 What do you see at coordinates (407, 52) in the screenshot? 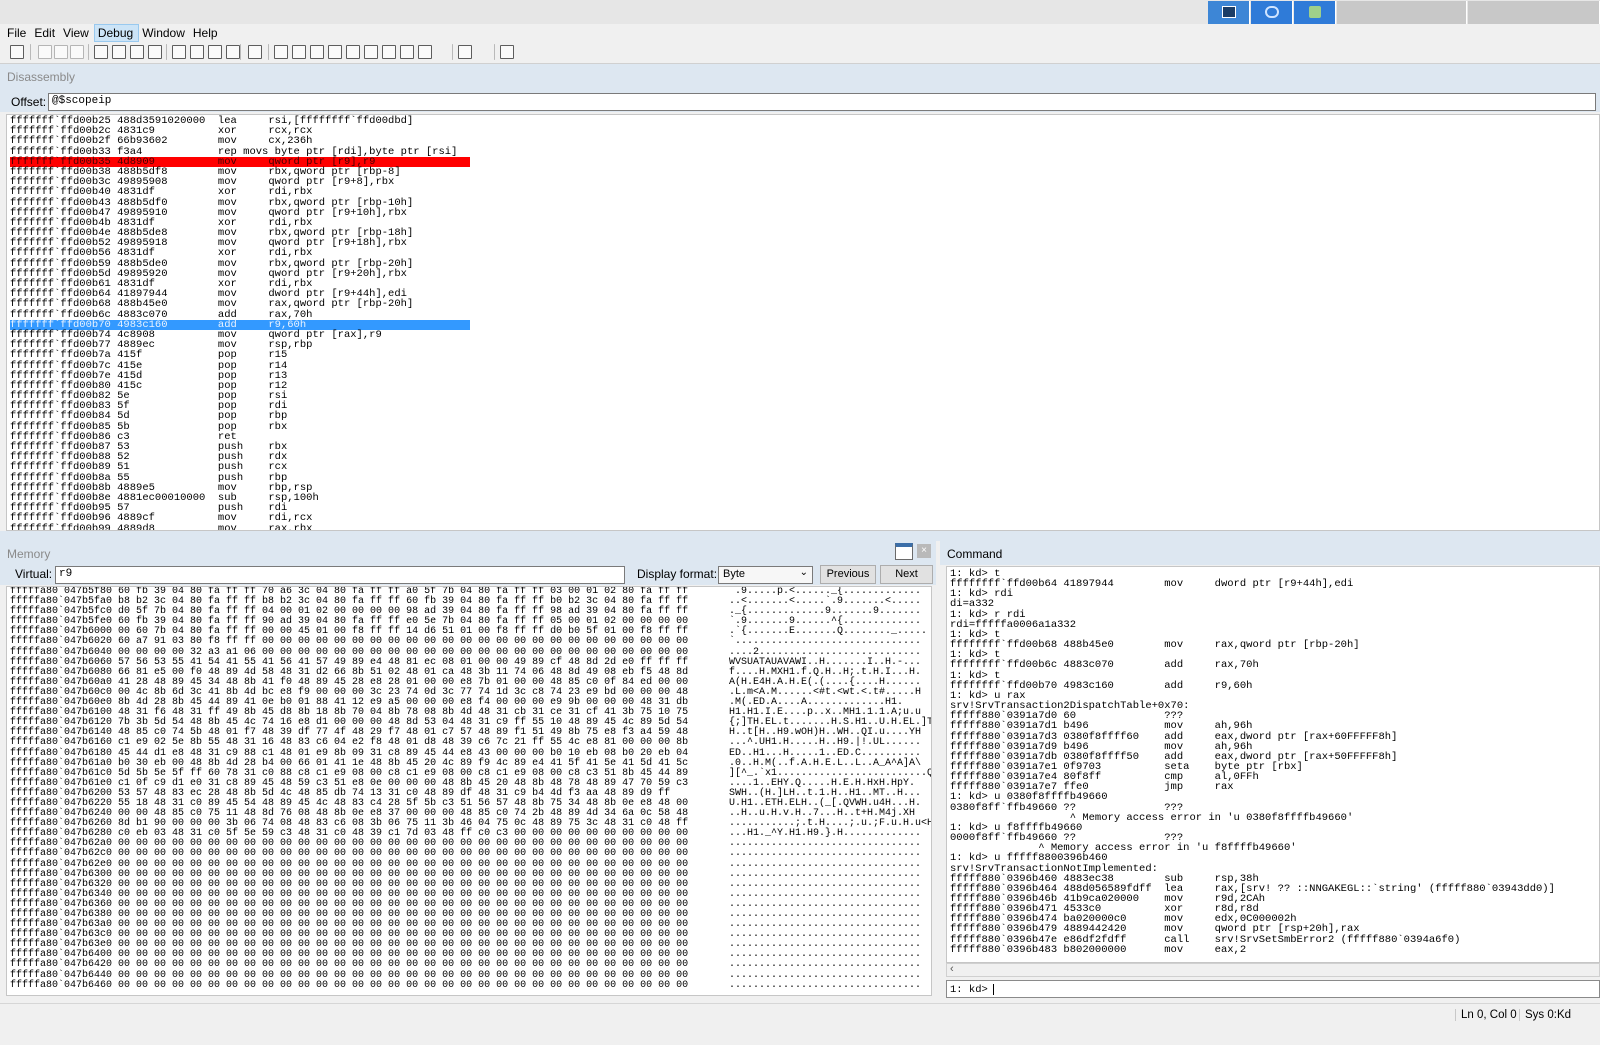
I see `source-mode-icon` at bounding box center [407, 52].